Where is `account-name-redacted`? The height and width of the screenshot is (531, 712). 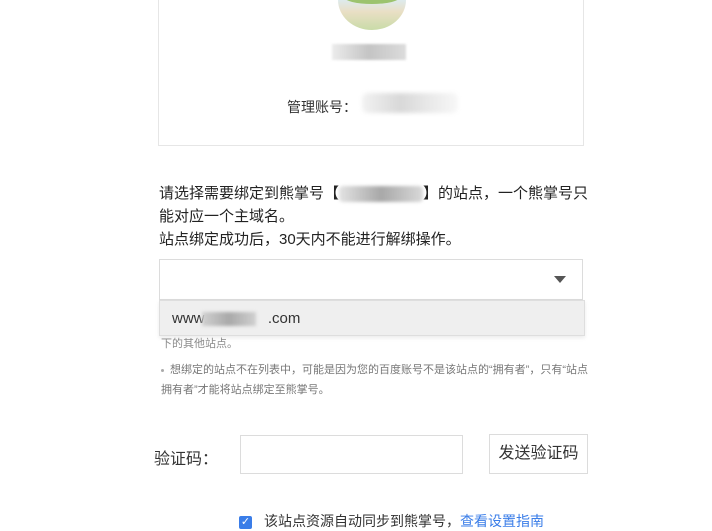 account-name-redacted is located at coordinates (369, 52).